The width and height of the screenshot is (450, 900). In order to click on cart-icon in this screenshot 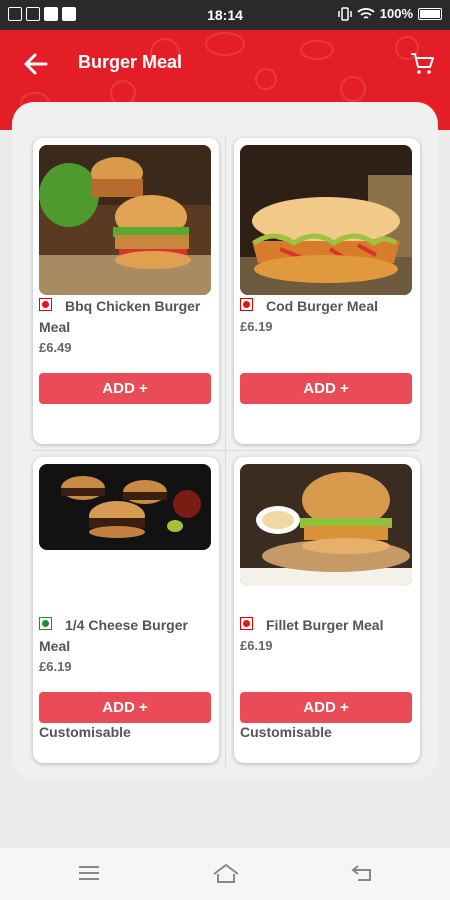, I will do `click(422, 64)`.